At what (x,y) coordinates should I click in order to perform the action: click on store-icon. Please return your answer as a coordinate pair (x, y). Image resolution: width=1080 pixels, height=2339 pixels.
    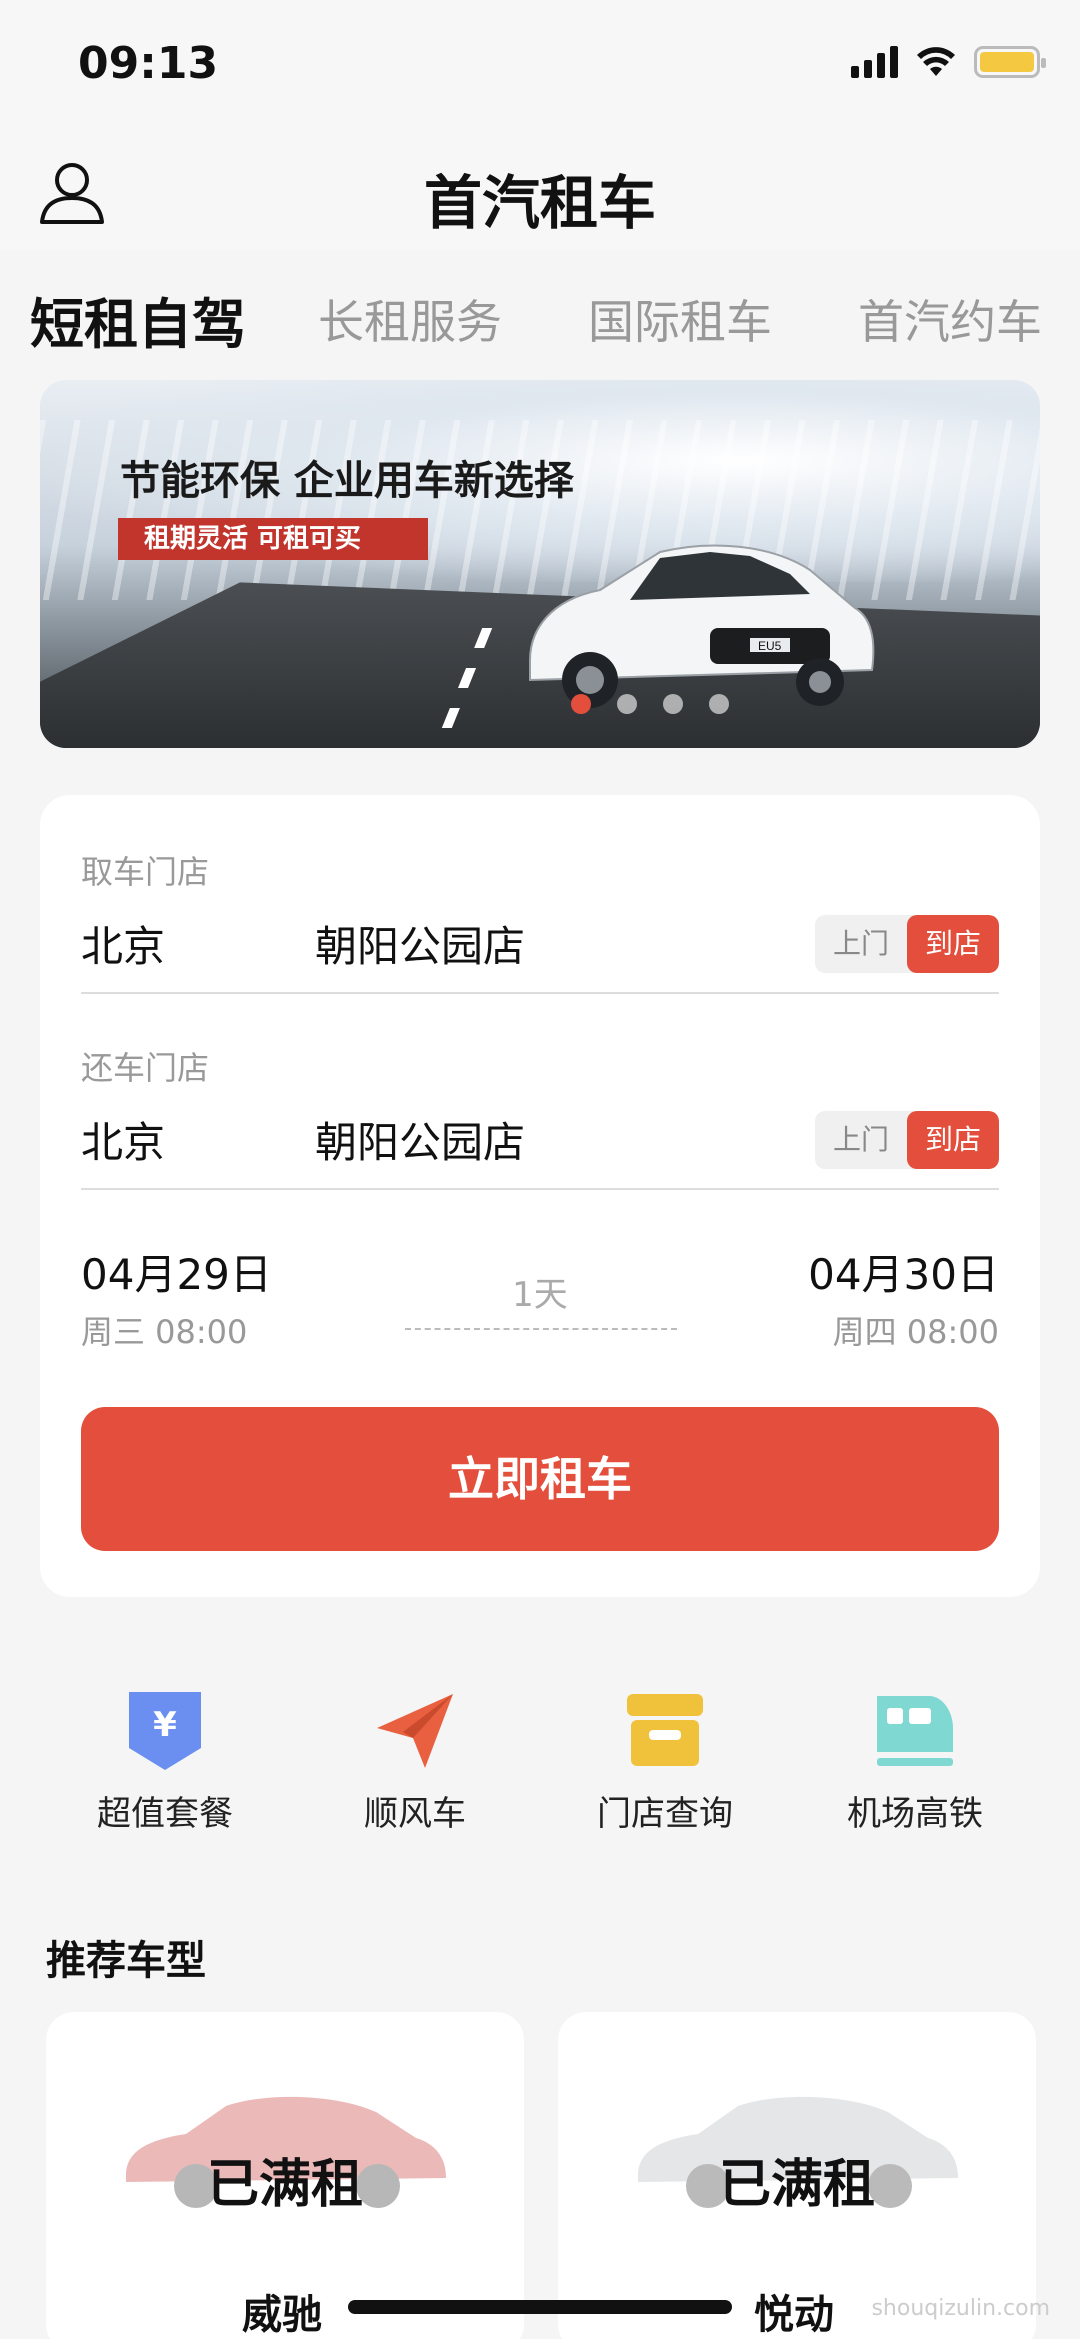
    Looking at the image, I should click on (665, 1730).